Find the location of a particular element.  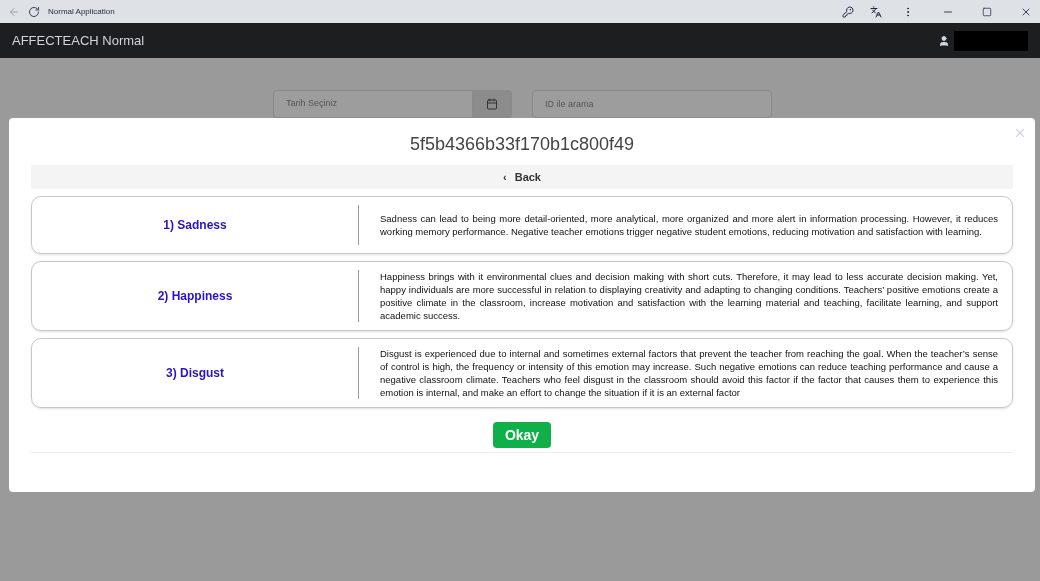

back-button: ‹ Back is located at coordinates (522, 177).